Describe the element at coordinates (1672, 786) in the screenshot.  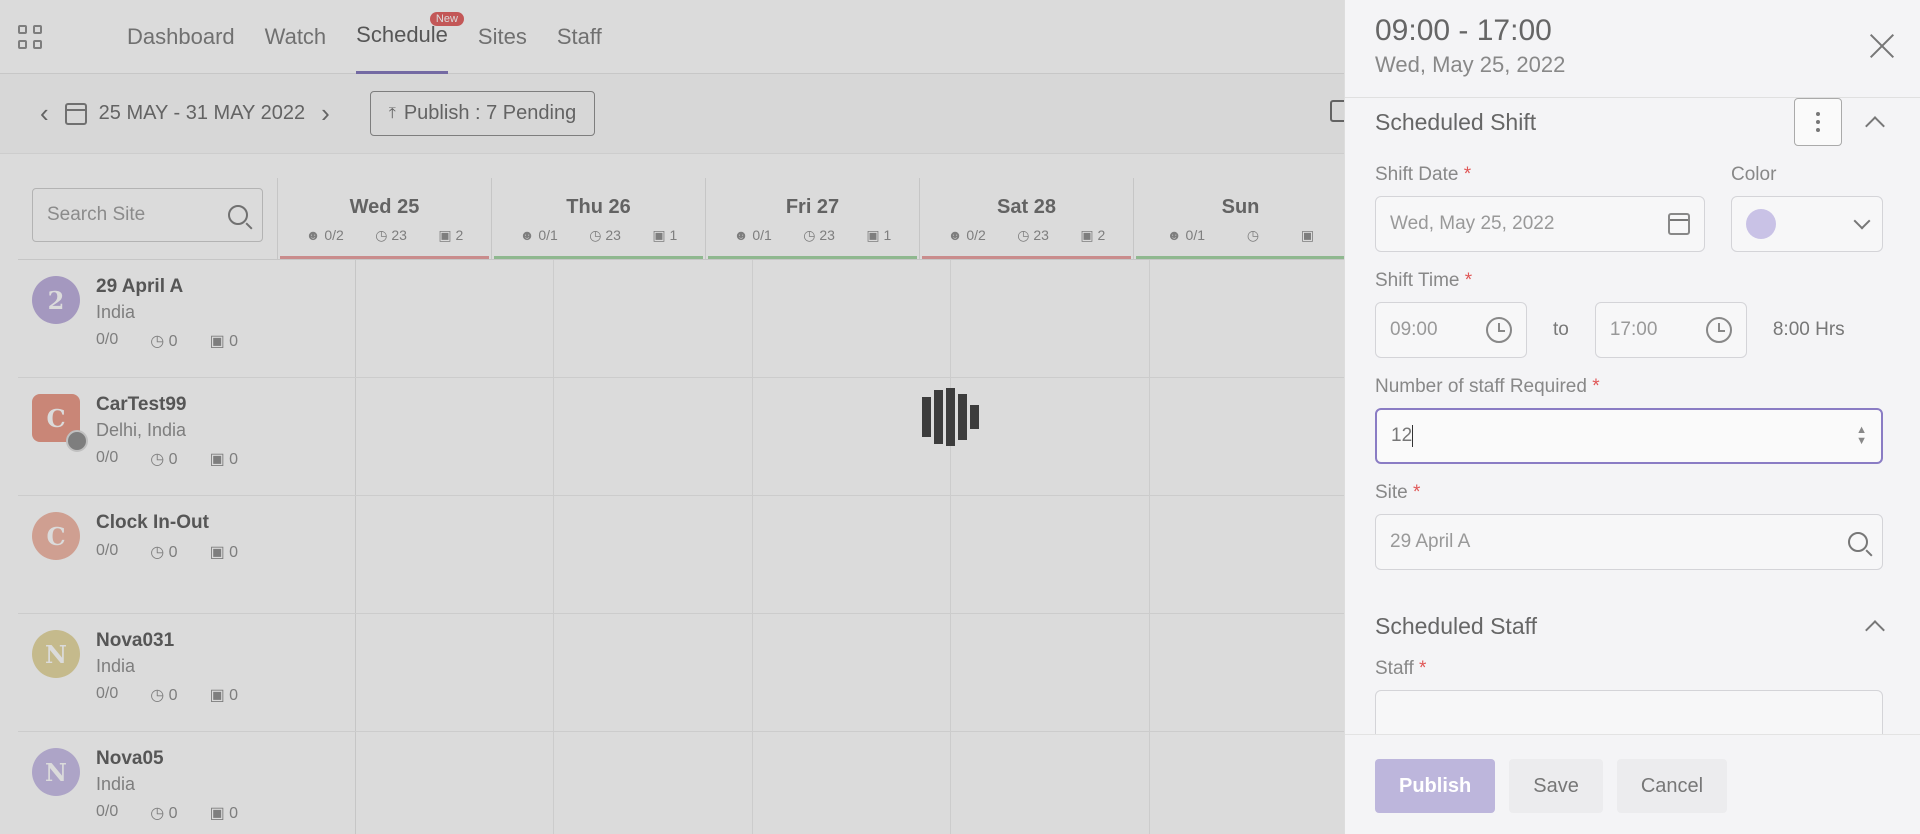
I see `cancel-button: Cancel` at that location.